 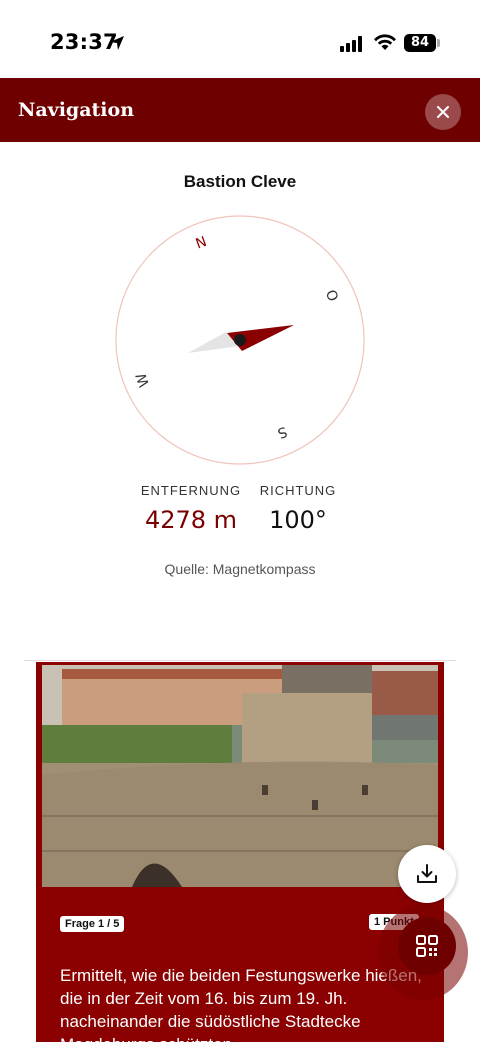 I want to click on direction-value: 100°, so click(x=298, y=520).